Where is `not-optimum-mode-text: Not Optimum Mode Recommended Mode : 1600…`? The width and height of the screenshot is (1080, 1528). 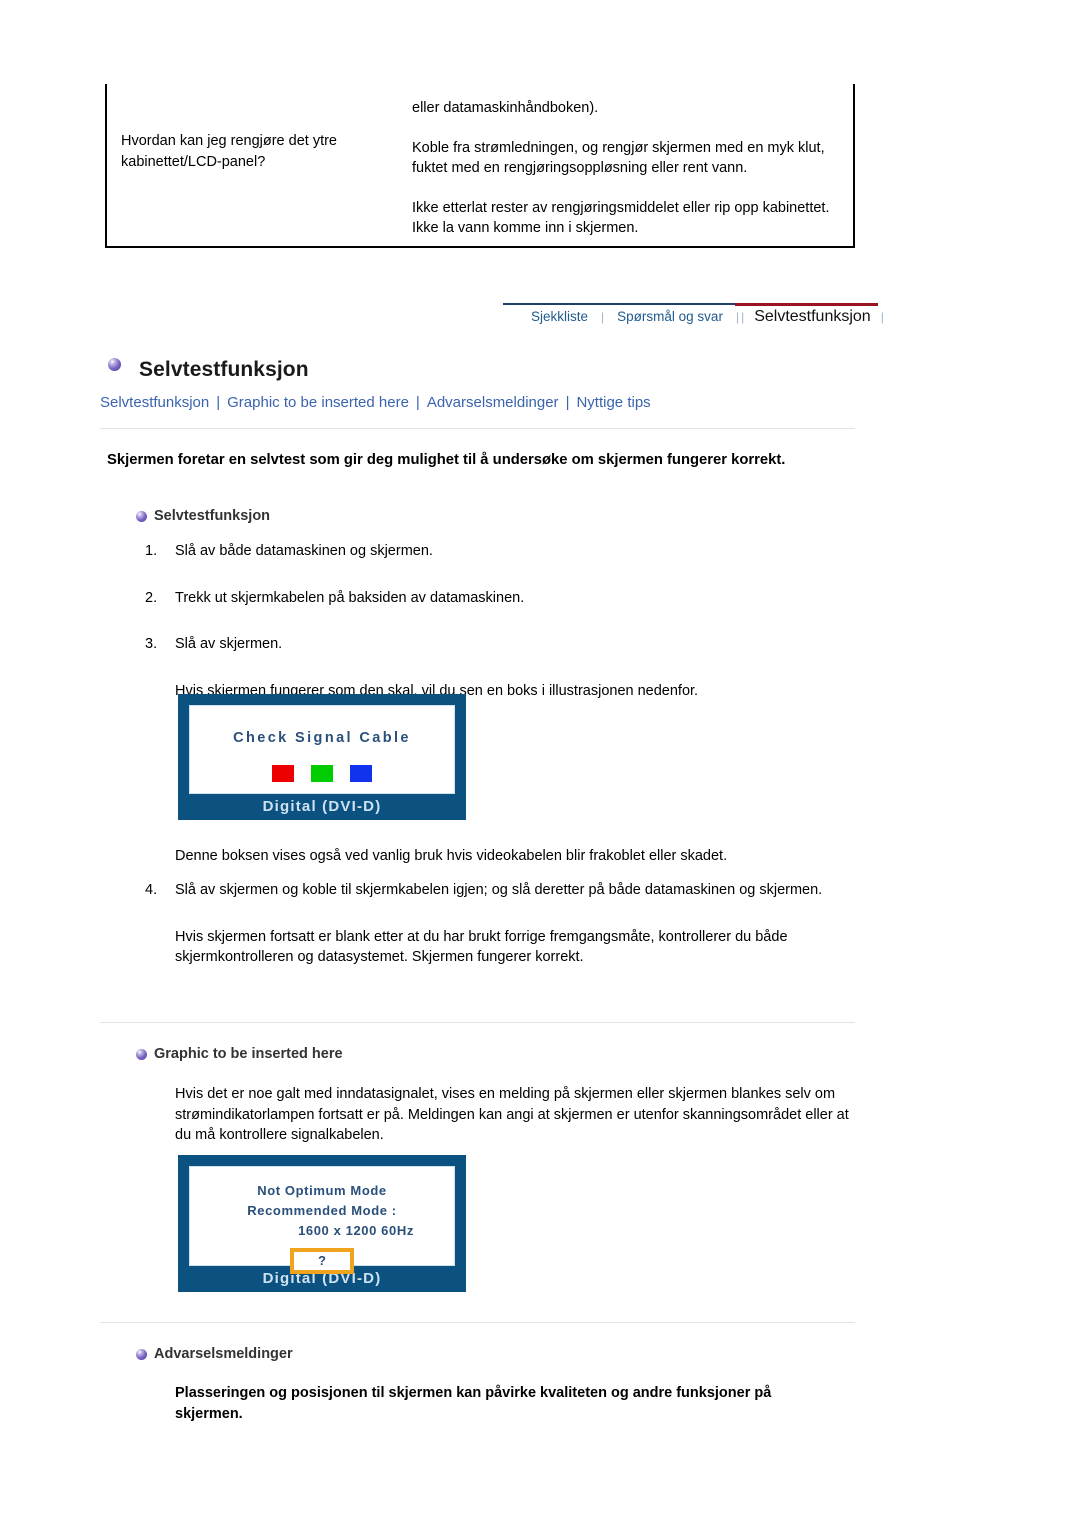
not-optimum-mode-text: Not Optimum Mode Recommended Mode : 1600… is located at coordinates (322, 1204).